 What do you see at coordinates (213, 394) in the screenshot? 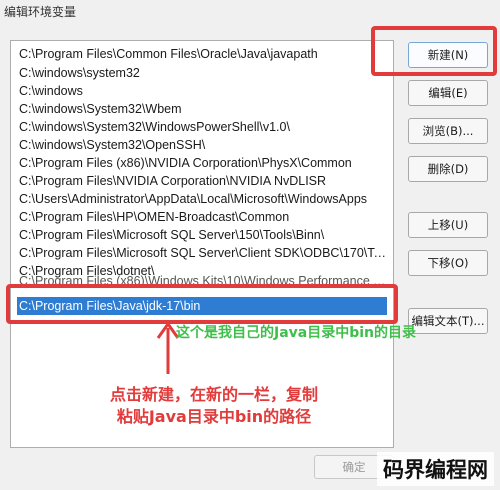
I see `annotation-red-line-1: 点击新建，在新的一栏，复制` at bounding box center [213, 394].